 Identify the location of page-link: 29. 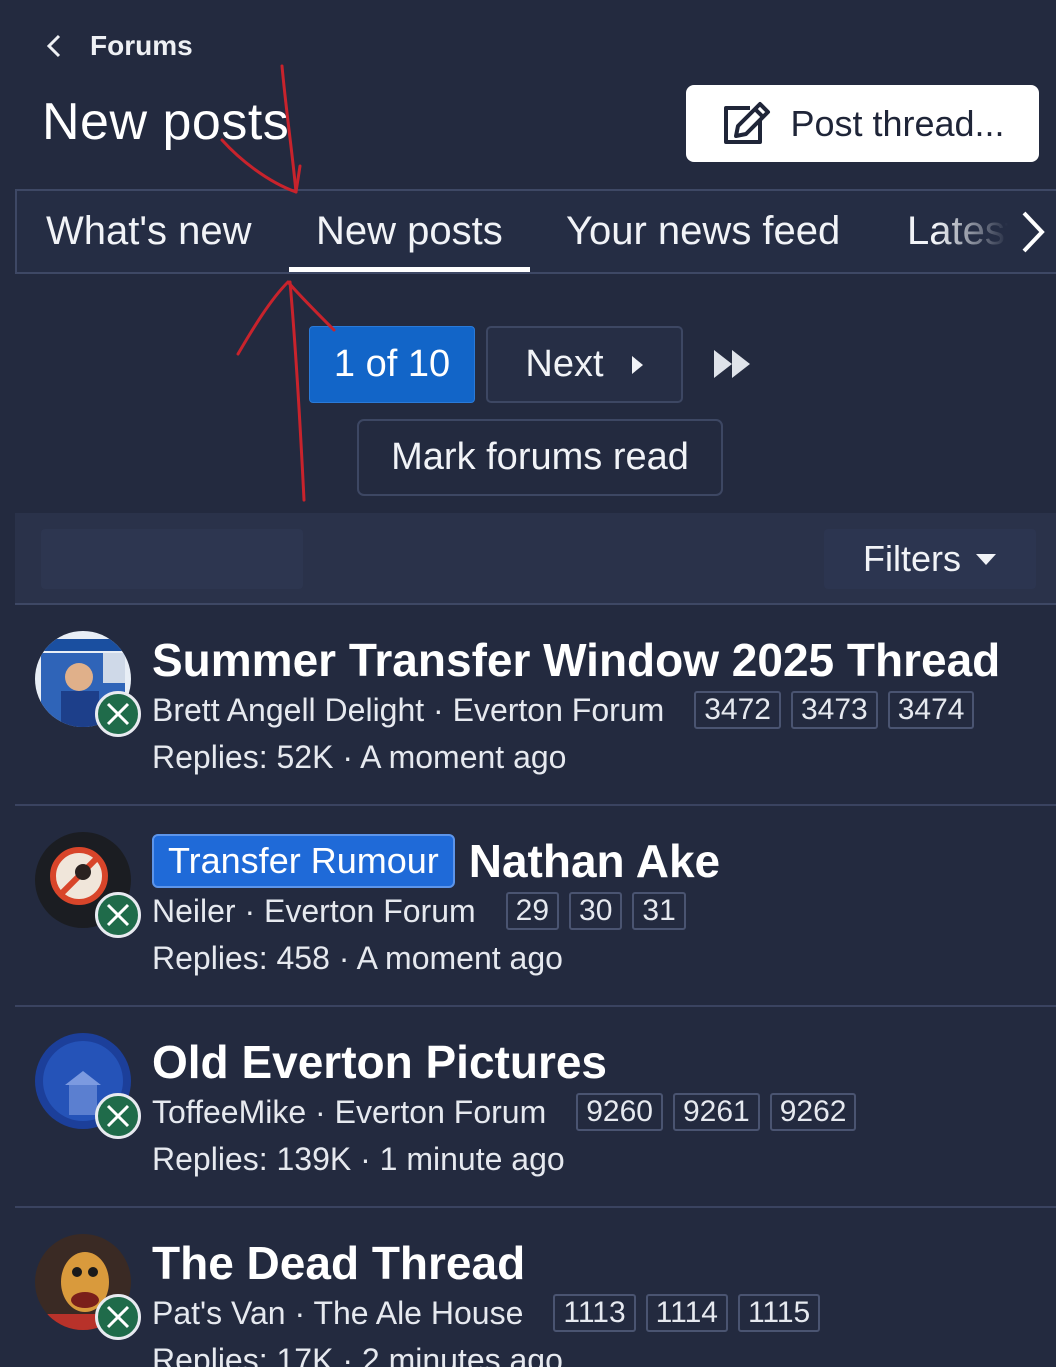
(532, 911).